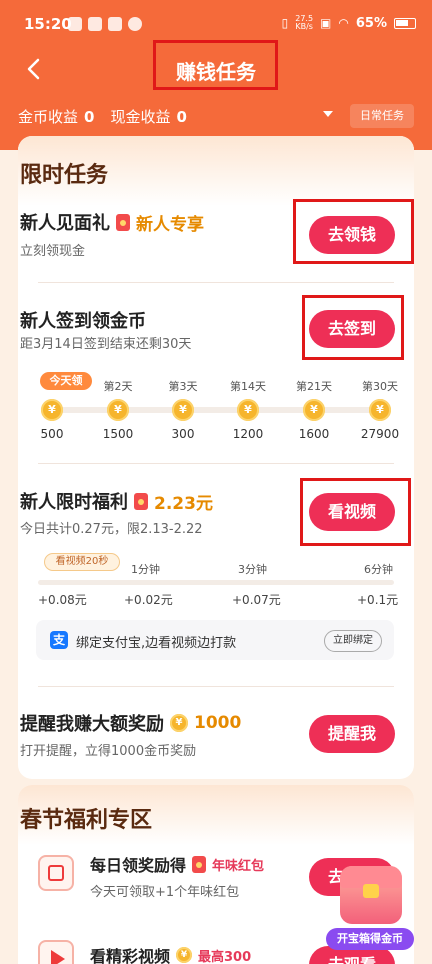 The width and height of the screenshot is (432, 964). Describe the element at coordinates (370, 939) in the screenshot. I see `treasure-label: 开宝箱得金币` at that location.